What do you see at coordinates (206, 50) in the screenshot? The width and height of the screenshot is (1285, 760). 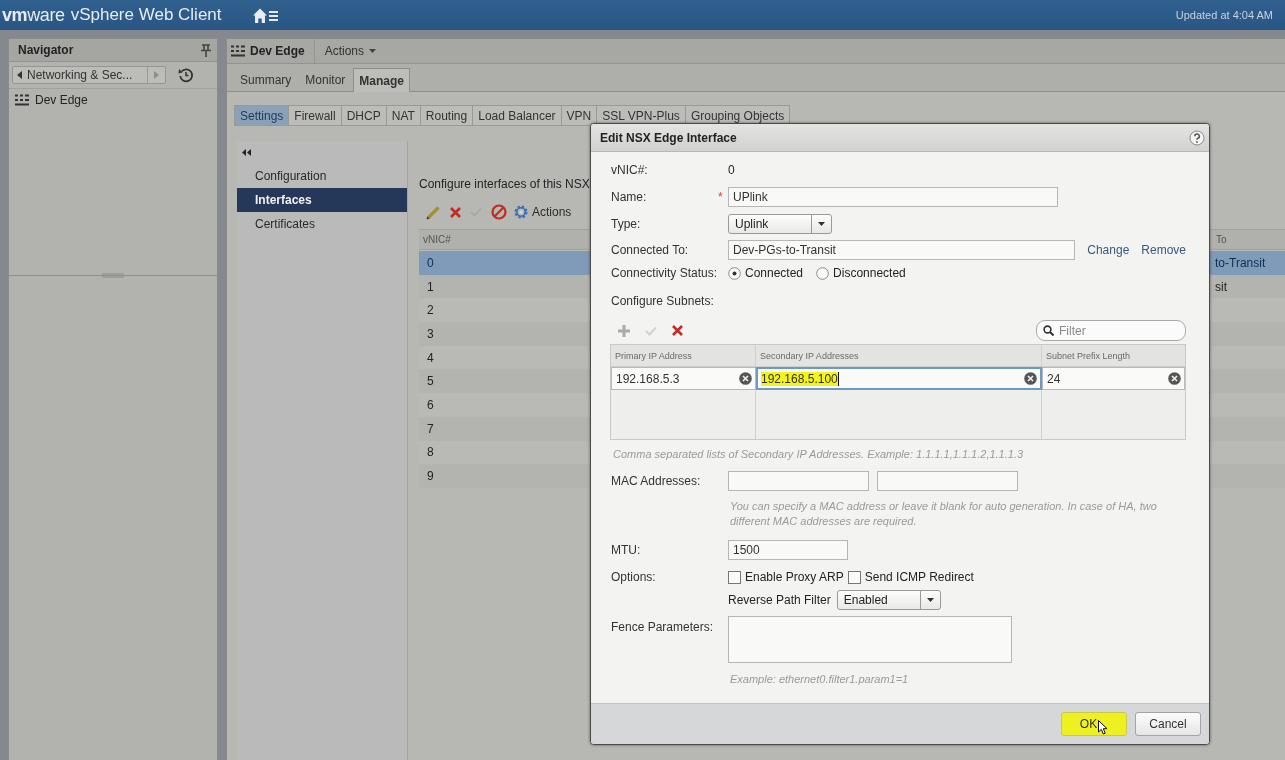 I see `pin-icon` at bounding box center [206, 50].